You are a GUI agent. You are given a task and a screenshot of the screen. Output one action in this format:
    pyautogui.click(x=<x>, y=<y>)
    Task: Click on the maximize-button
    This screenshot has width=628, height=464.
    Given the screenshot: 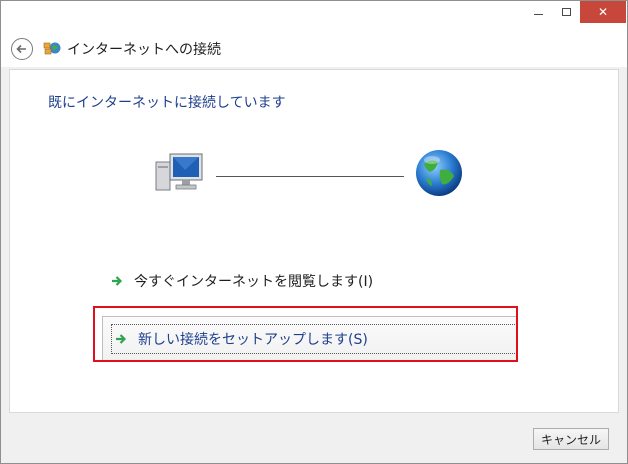 What is the action you would take?
    pyautogui.click(x=566, y=12)
    